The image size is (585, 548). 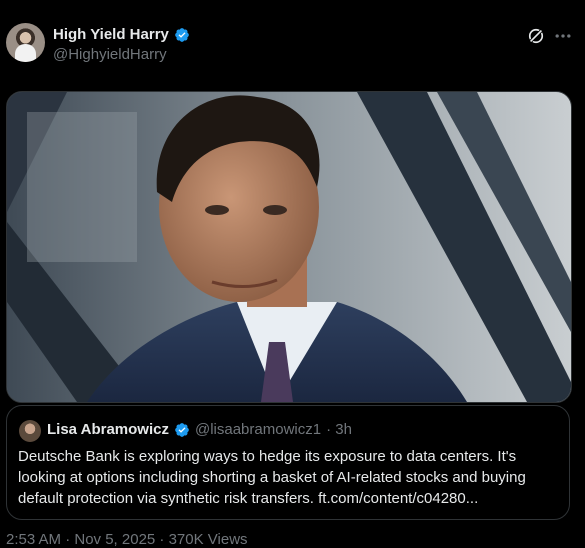 I want to click on avatar, so click(x=25, y=42).